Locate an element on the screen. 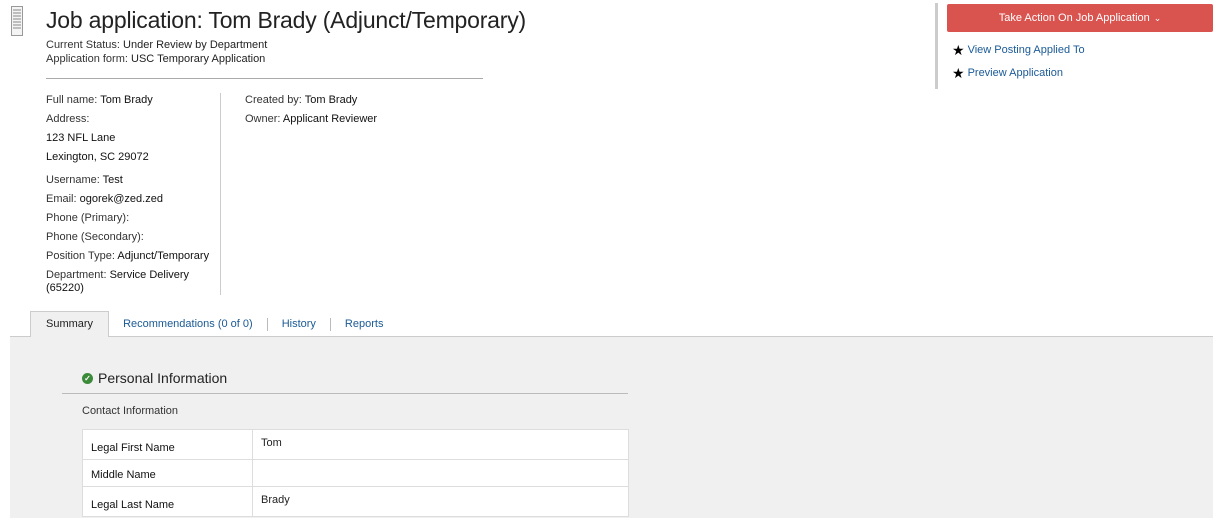 The height and width of the screenshot is (518, 1214). owner-row: Owner: Applicant Reviewer is located at coordinates (311, 119).